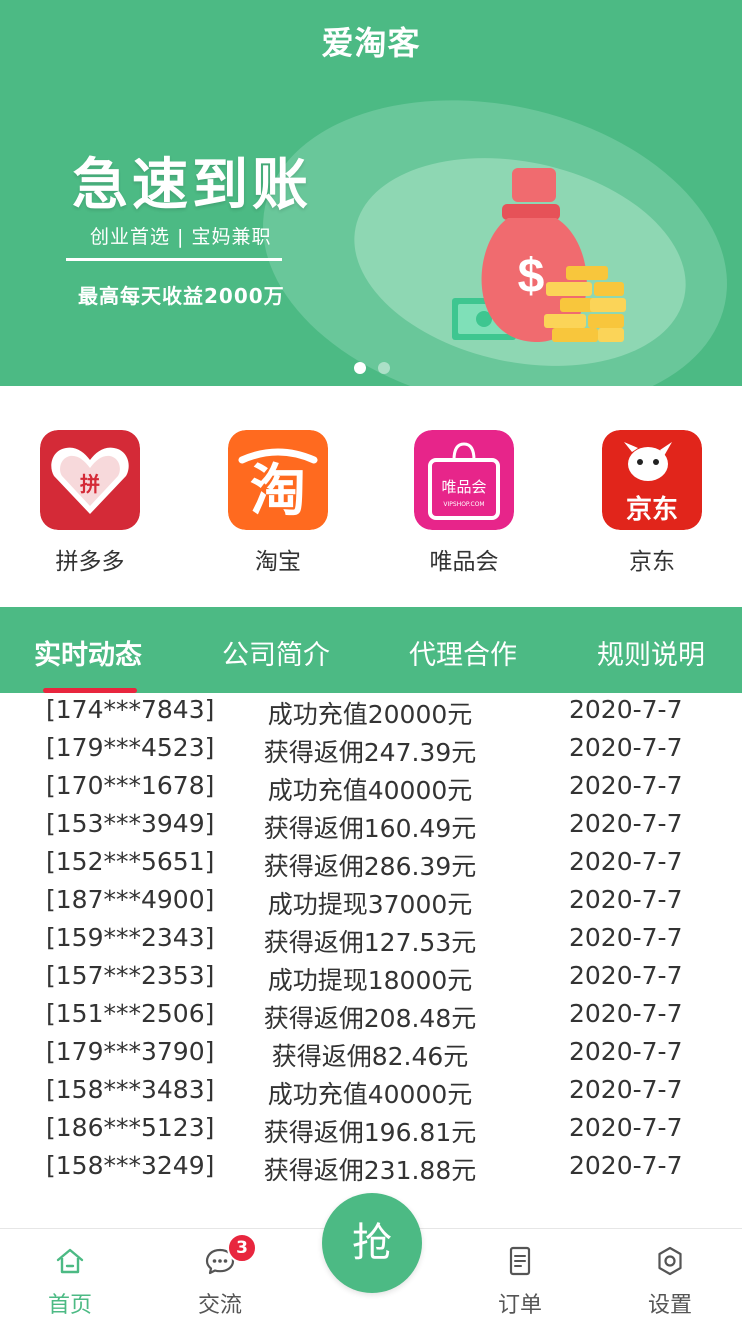 The height and width of the screenshot is (1321, 742). I want to click on tab-rules: 规则说明, so click(651, 652).